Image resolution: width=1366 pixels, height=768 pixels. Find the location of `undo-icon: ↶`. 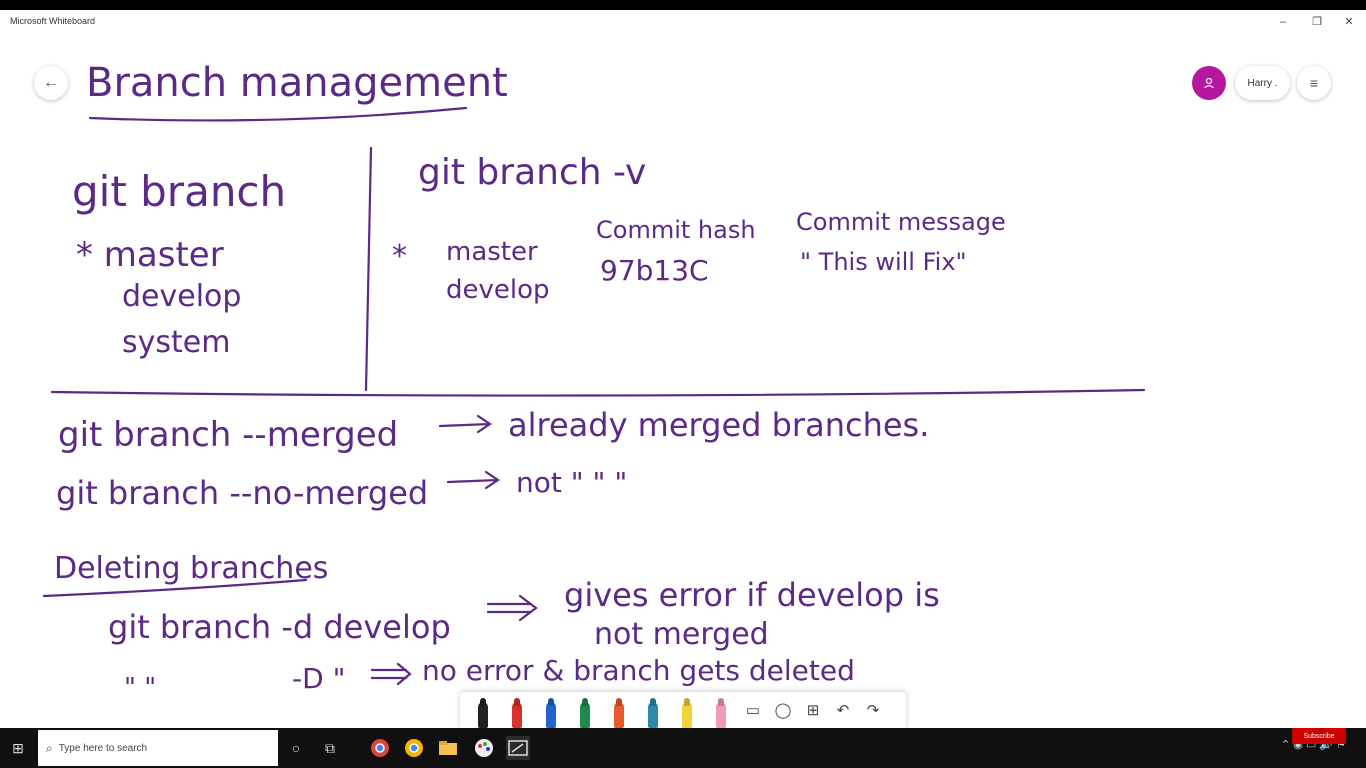

undo-icon: ↶ is located at coordinates (843, 710).